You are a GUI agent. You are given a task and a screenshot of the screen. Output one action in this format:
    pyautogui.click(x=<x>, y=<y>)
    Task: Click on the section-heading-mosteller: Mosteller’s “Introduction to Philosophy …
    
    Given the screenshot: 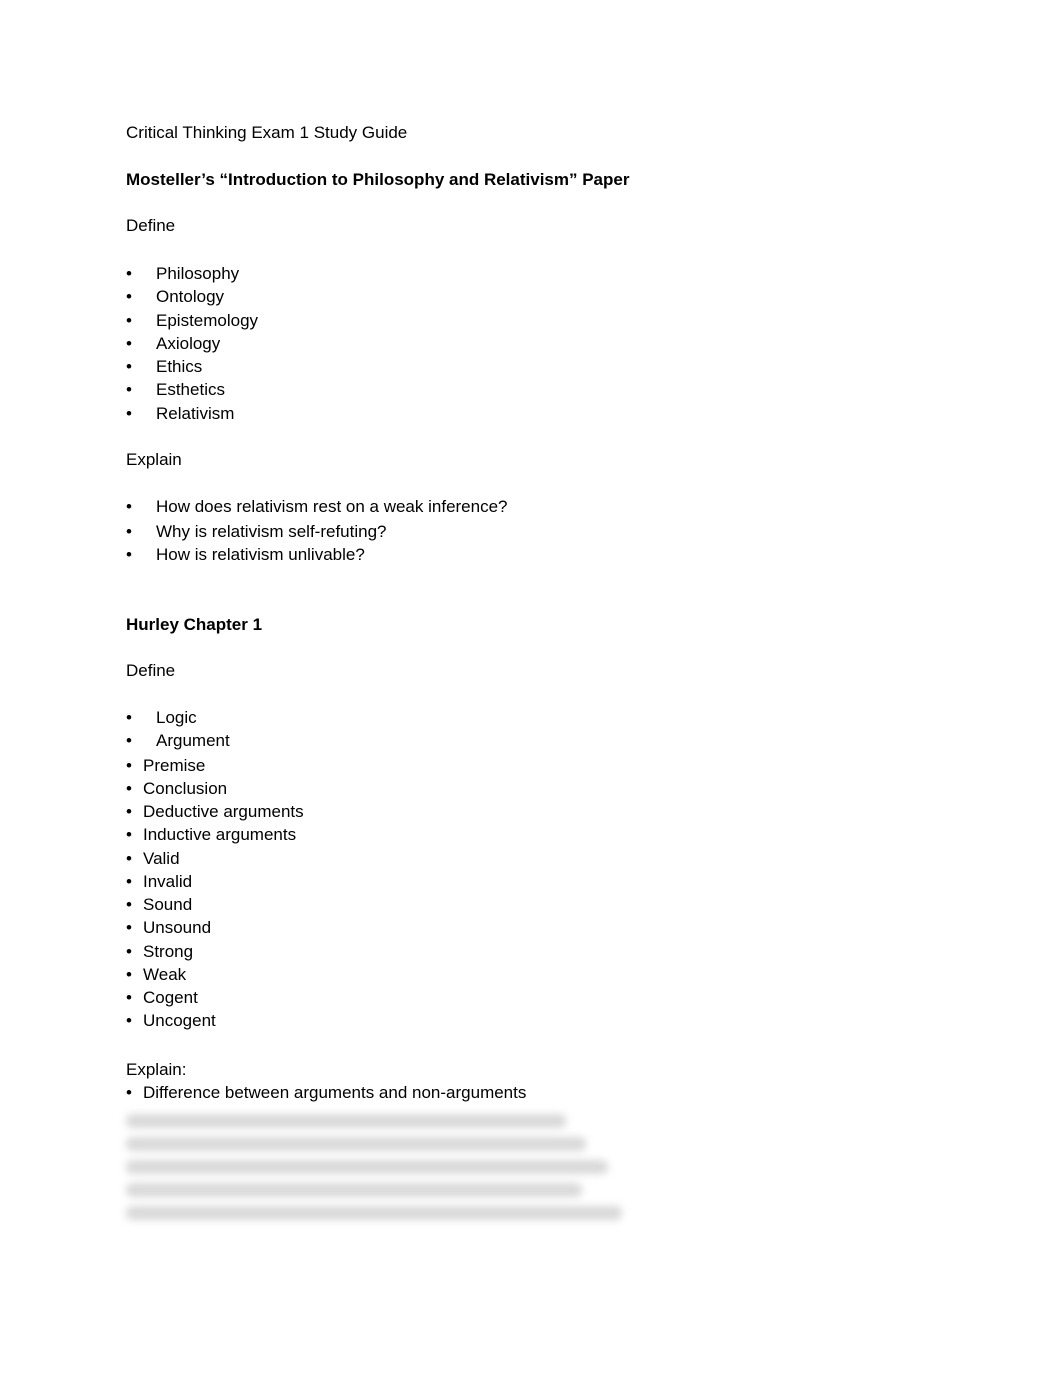 What is the action you would take?
    pyautogui.click(x=378, y=179)
    